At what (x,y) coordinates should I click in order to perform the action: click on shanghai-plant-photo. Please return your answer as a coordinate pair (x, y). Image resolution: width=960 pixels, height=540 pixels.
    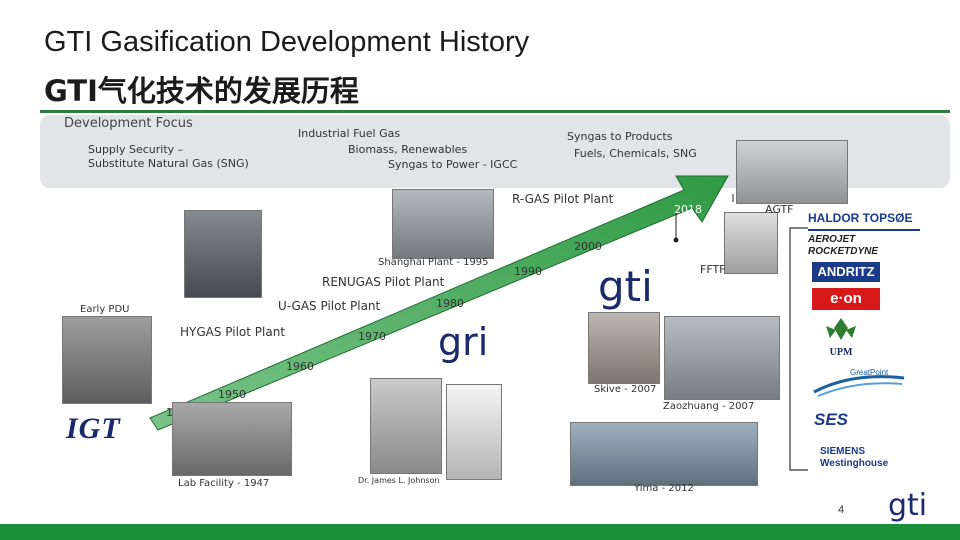
    Looking at the image, I should click on (443, 224).